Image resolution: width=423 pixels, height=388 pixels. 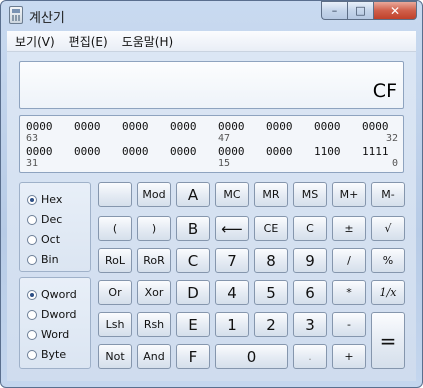 I want to click on digit-5-button: 5, so click(x=271, y=292).